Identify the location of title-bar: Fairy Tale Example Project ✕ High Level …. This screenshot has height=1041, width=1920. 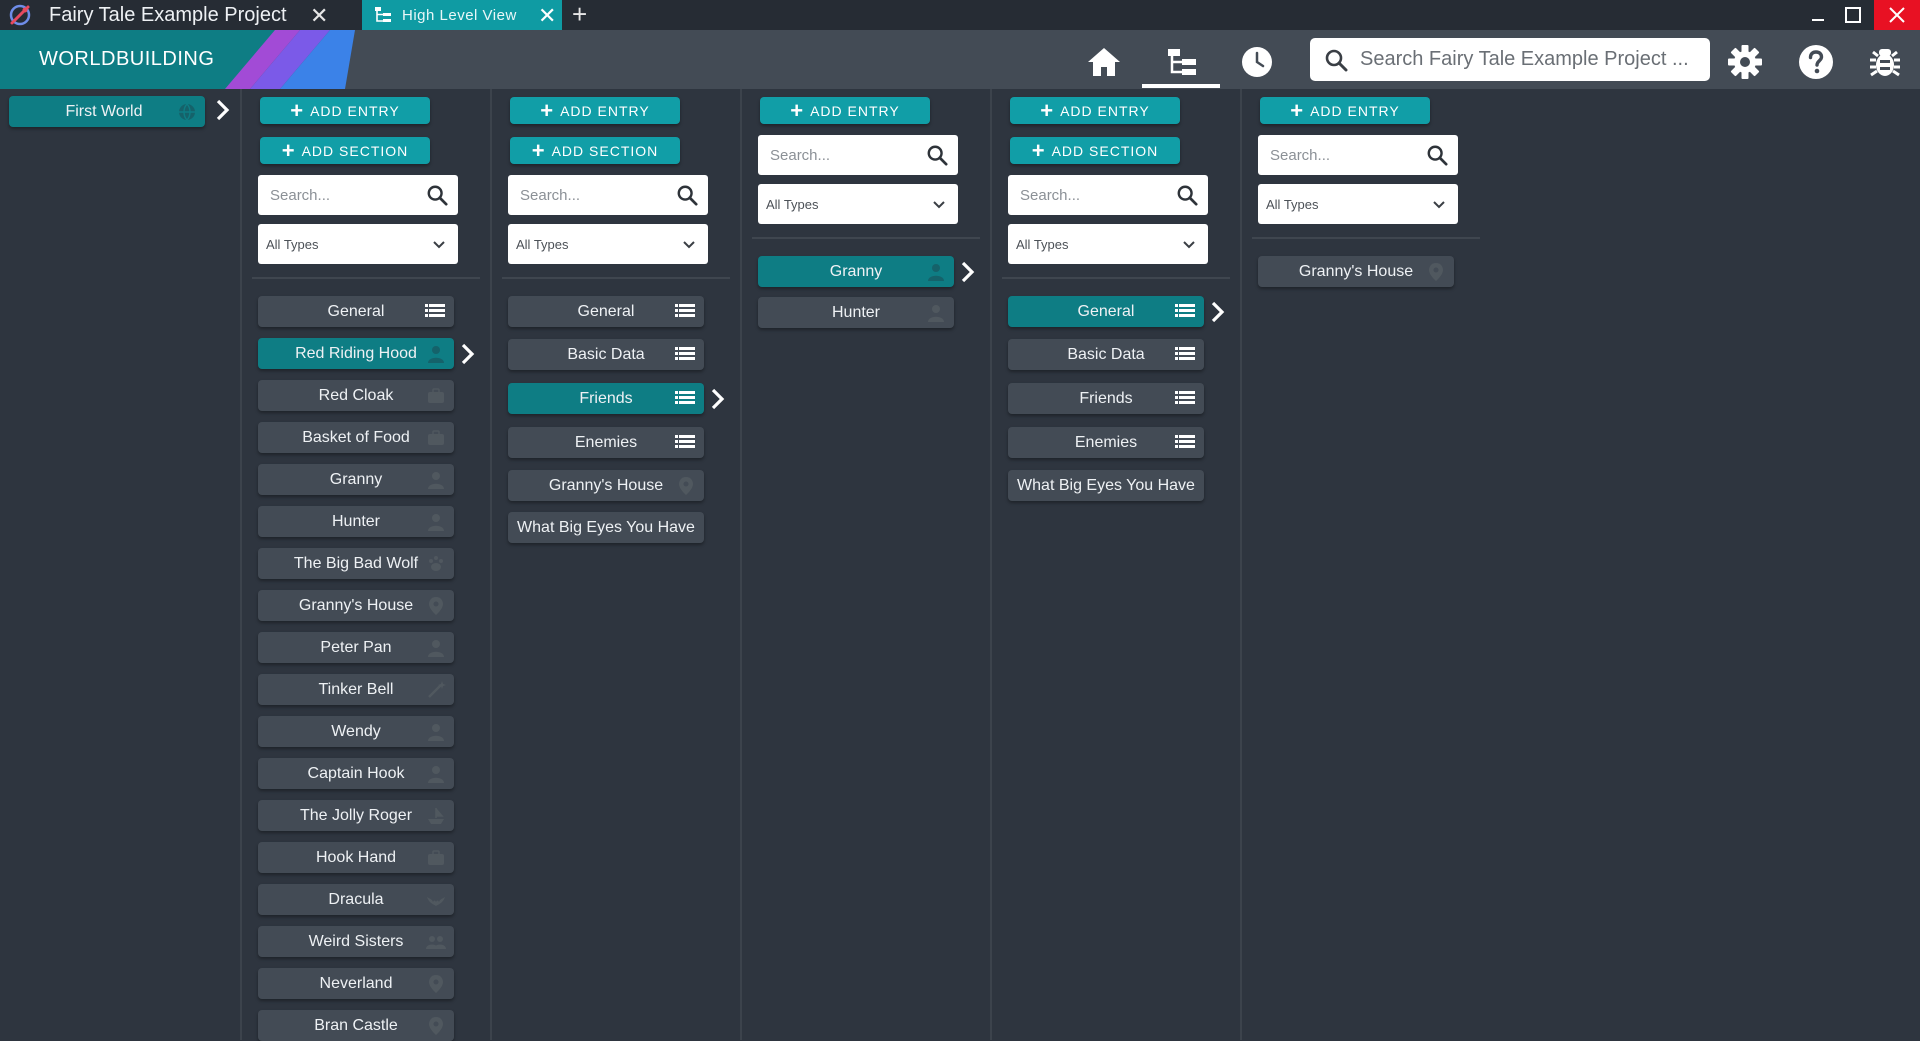
(960, 15).